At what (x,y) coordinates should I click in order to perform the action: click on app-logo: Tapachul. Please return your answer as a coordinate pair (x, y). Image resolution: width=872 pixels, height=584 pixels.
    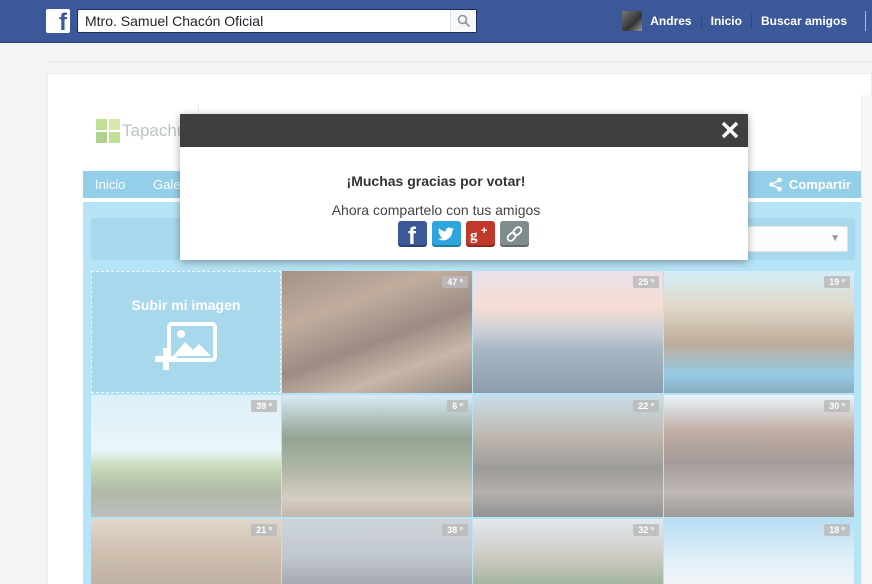
    Looking at the image, I should click on (143, 131).